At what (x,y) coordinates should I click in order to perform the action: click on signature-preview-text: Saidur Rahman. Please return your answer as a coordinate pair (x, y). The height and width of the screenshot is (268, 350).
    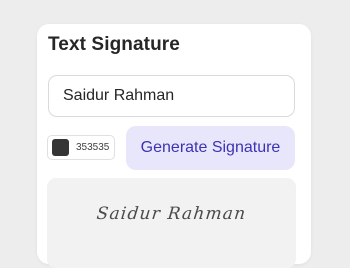
    Looking at the image, I should click on (171, 214).